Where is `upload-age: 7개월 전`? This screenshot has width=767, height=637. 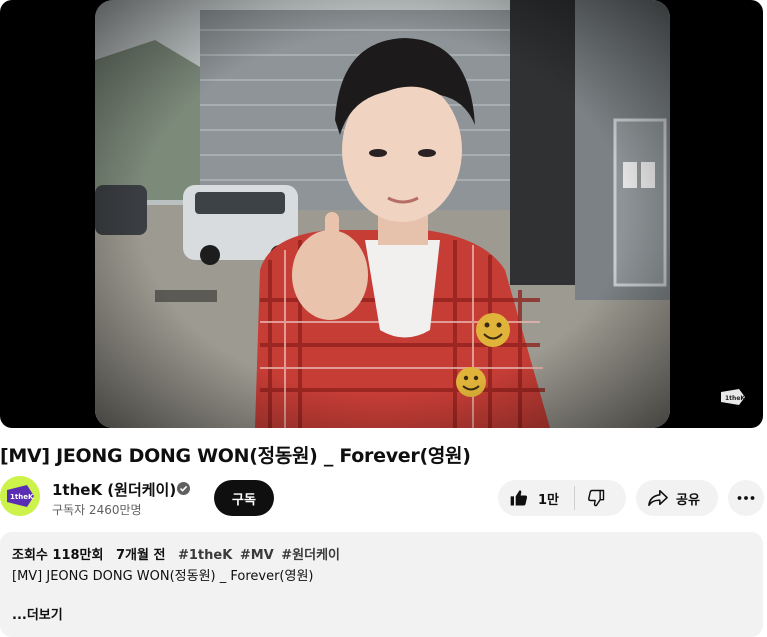 upload-age: 7개월 전 is located at coordinates (141, 555).